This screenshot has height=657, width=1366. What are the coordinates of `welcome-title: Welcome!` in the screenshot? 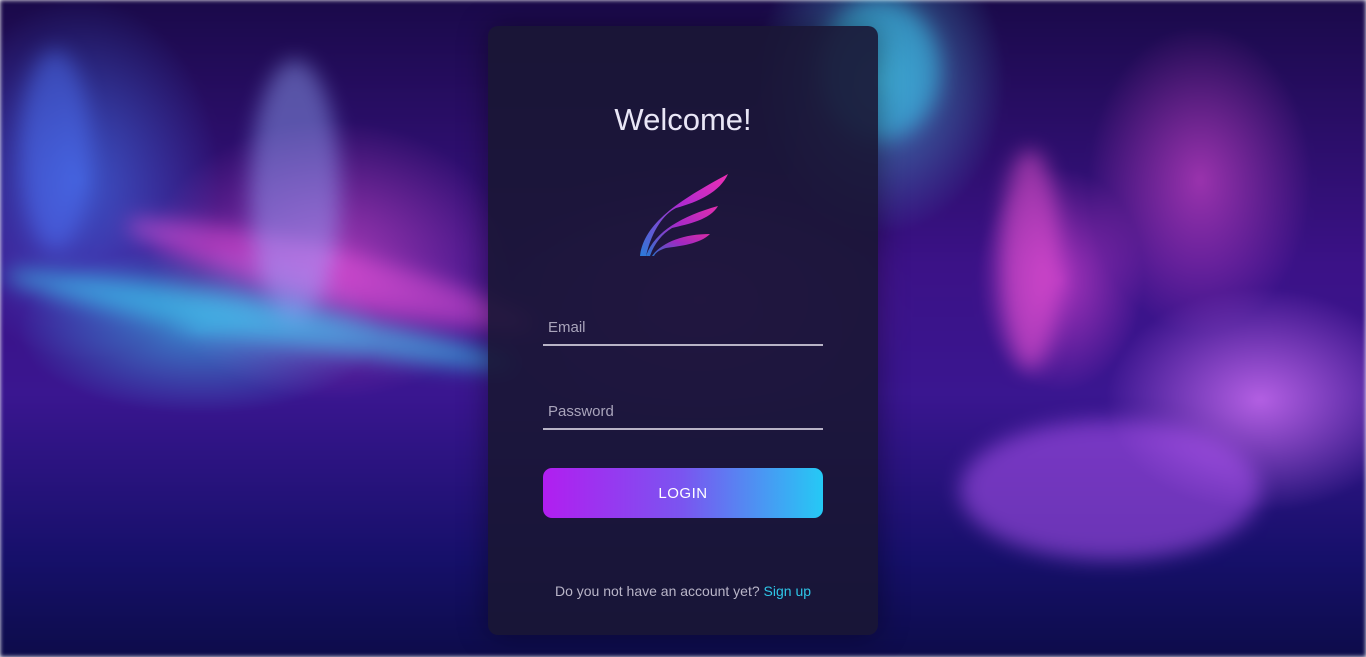 It's located at (683, 119).